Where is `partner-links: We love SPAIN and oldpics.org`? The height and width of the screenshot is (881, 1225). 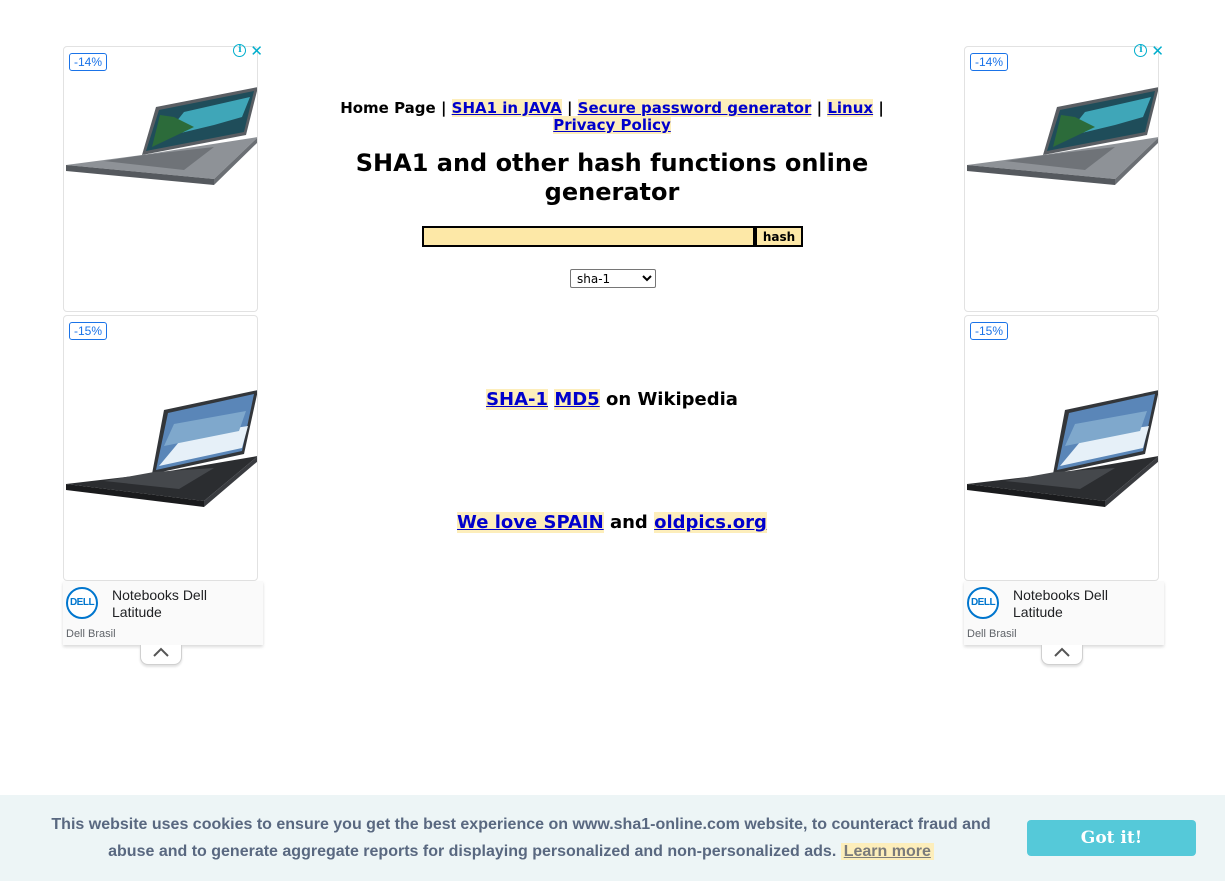 partner-links: We love SPAIN and oldpics.org is located at coordinates (612, 522).